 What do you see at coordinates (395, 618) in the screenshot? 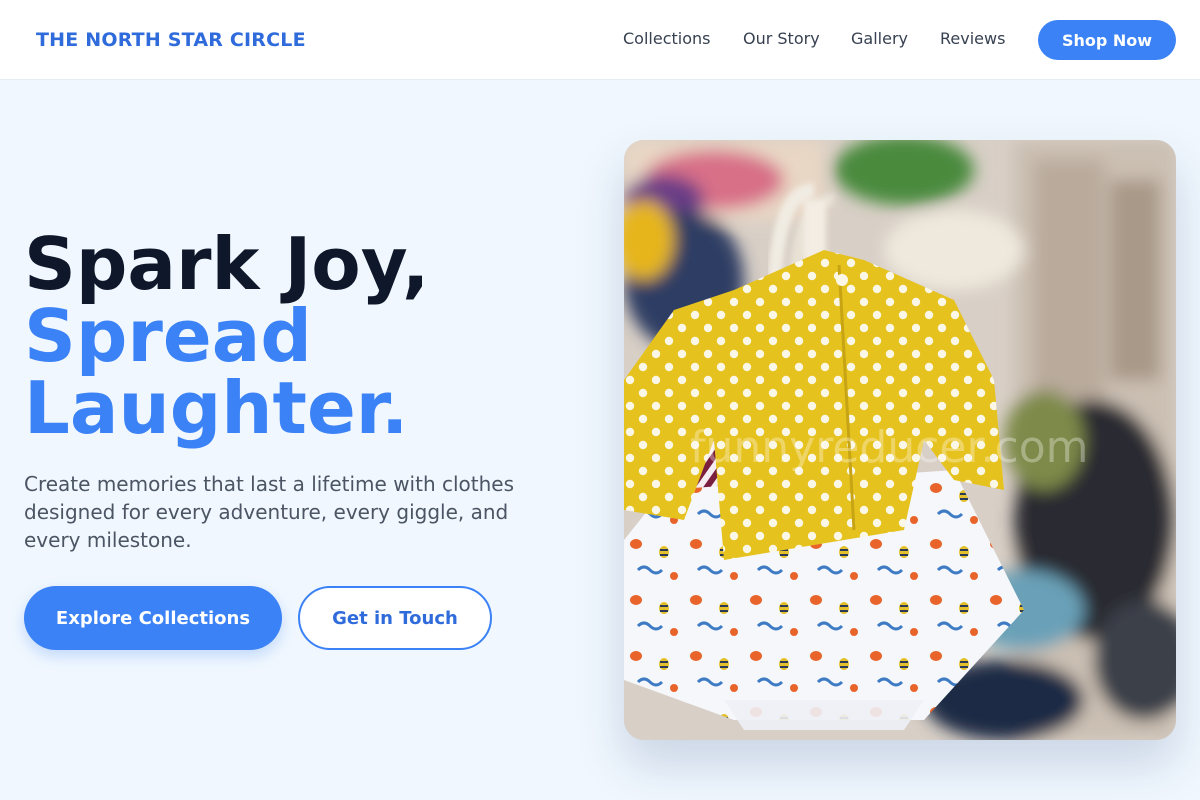
I see `get-in-touch-button: Get in Touch` at bounding box center [395, 618].